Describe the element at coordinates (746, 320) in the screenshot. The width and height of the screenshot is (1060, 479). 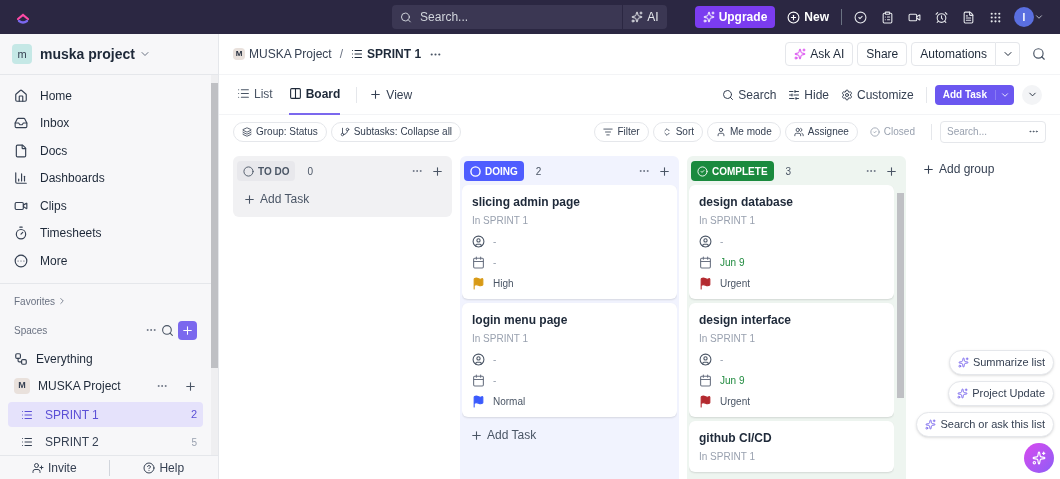
I see `task-title: design interface` at that location.